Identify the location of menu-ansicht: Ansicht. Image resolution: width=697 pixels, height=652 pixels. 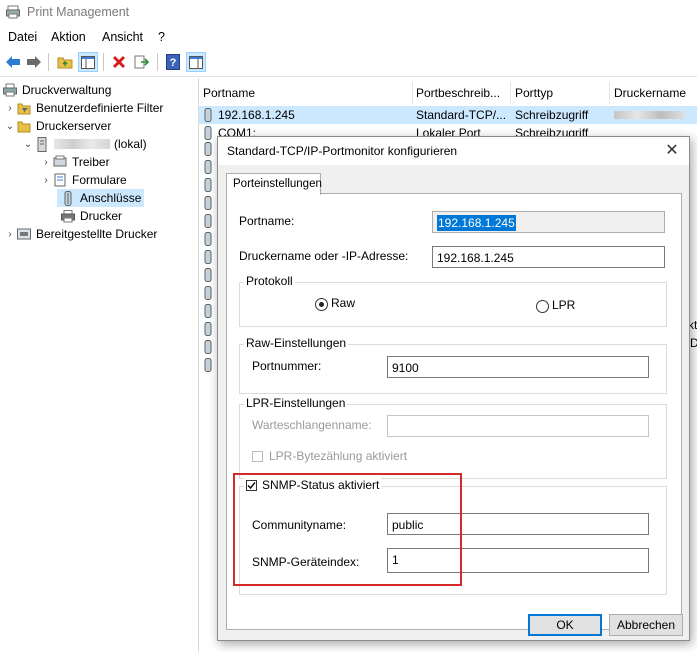
(122, 37).